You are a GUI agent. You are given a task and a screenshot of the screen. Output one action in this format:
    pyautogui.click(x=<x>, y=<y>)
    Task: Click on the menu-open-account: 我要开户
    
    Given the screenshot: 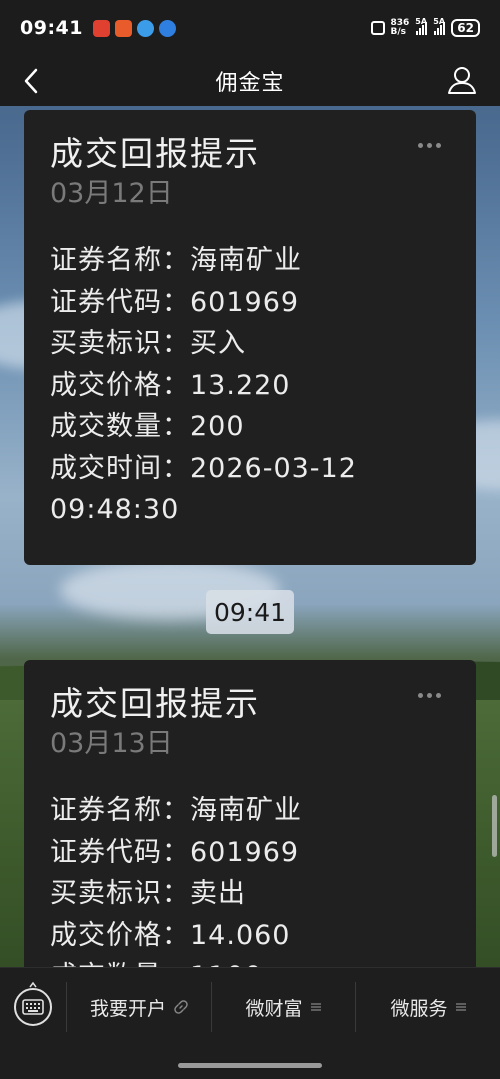 What is the action you would take?
    pyautogui.click(x=139, y=1007)
    